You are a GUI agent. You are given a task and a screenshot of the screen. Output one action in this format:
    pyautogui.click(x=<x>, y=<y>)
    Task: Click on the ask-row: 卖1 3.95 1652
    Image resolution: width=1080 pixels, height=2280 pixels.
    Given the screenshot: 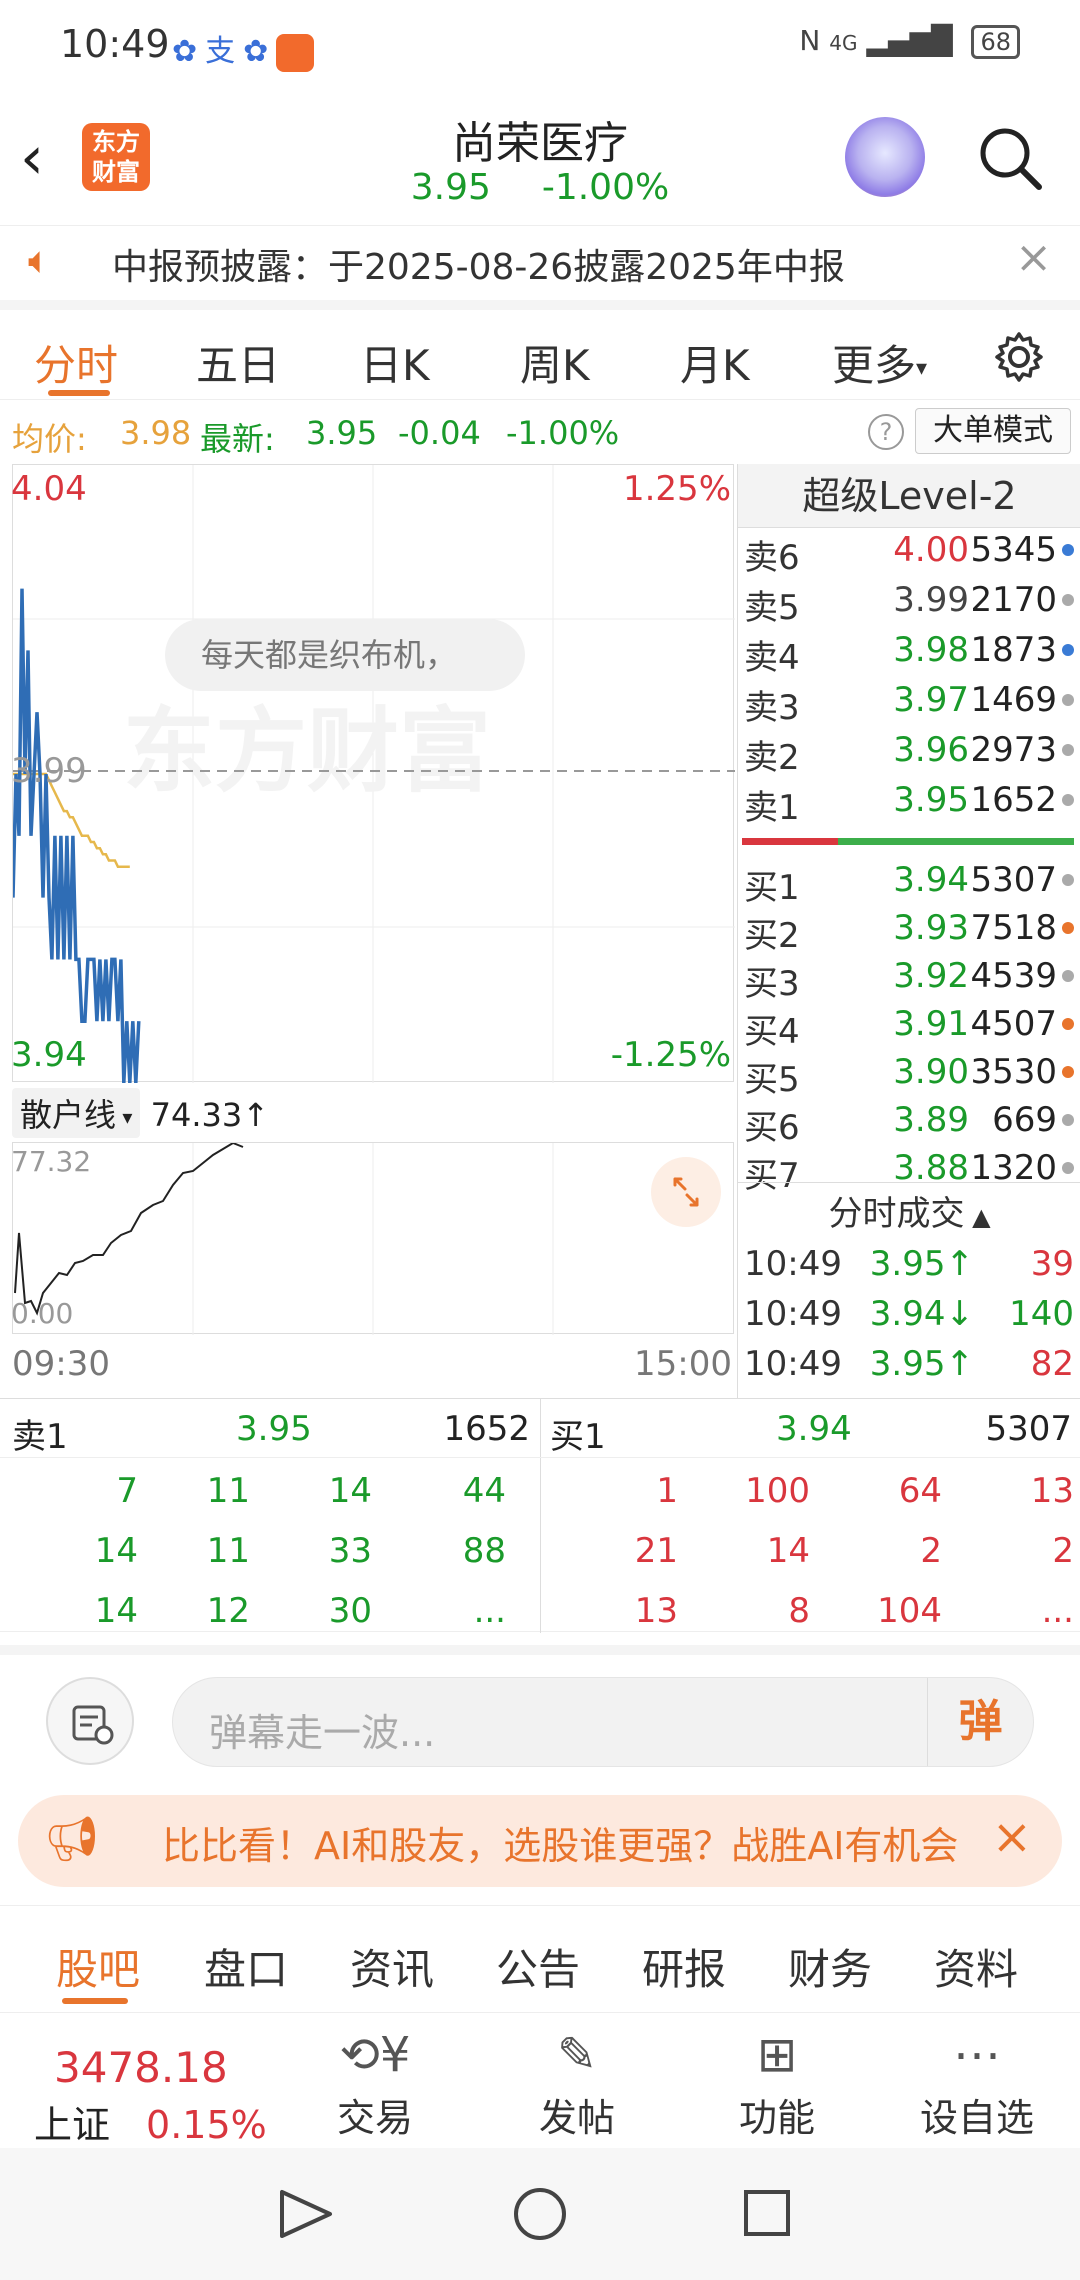 What is the action you would take?
    pyautogui.click(x=909, y=804)
    